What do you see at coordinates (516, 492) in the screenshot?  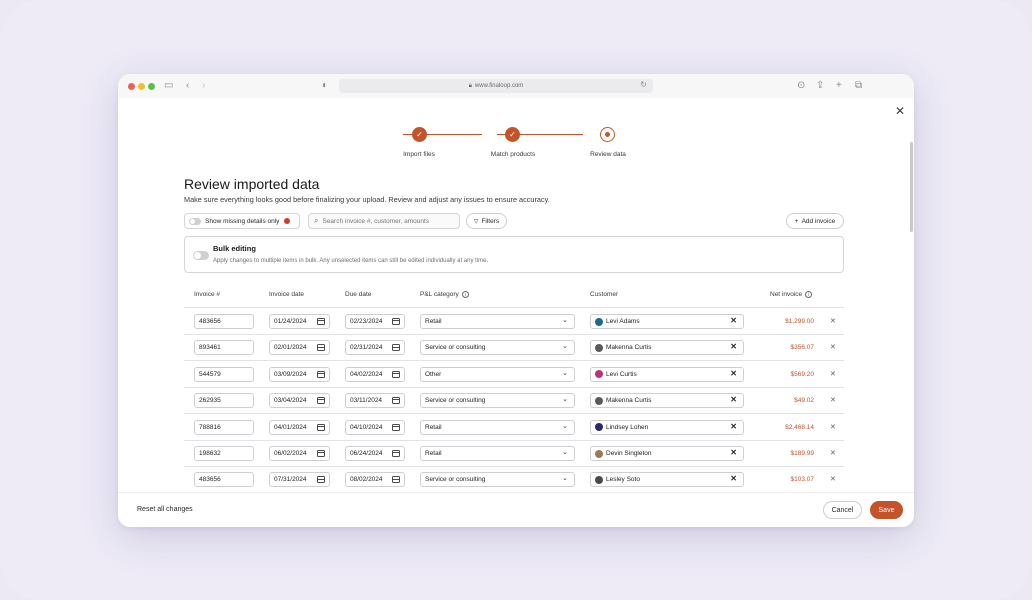 I see `footer-divider` at bounding box center [516, 492].